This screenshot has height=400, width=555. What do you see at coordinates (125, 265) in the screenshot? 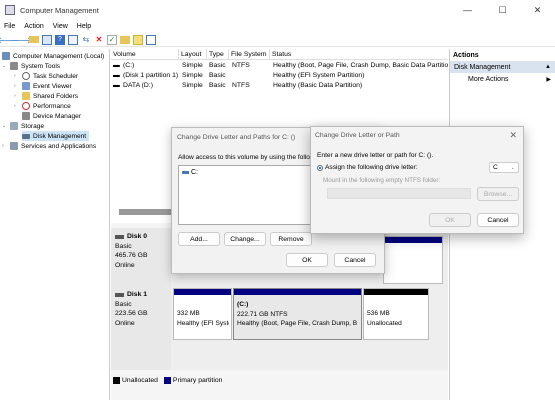
I see `disk-0-state: Online` at bounding box center [125, 265].